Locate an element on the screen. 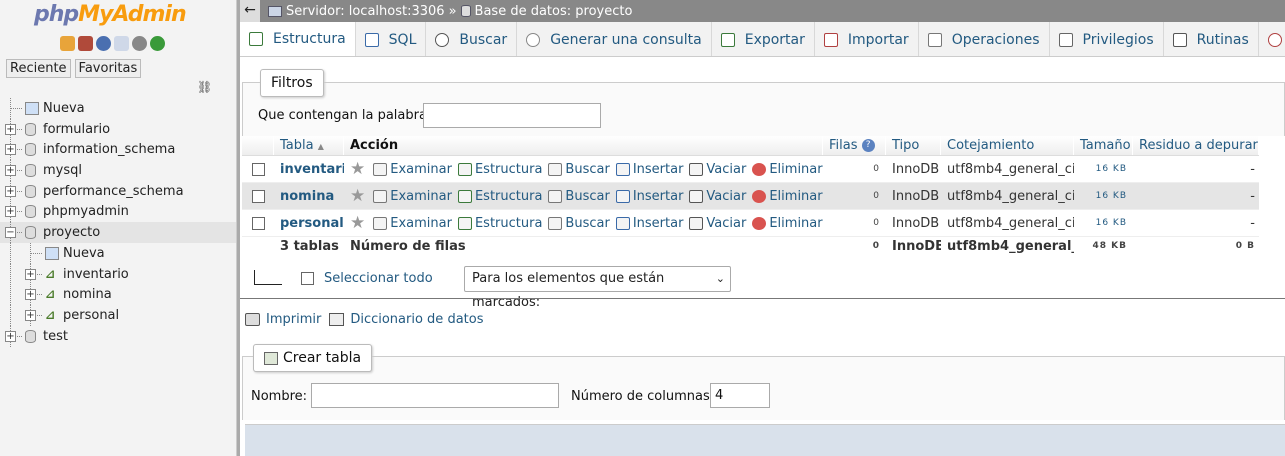 This screenshot has width=1285, height=456. filter-input is located at coordinates (512, 115).